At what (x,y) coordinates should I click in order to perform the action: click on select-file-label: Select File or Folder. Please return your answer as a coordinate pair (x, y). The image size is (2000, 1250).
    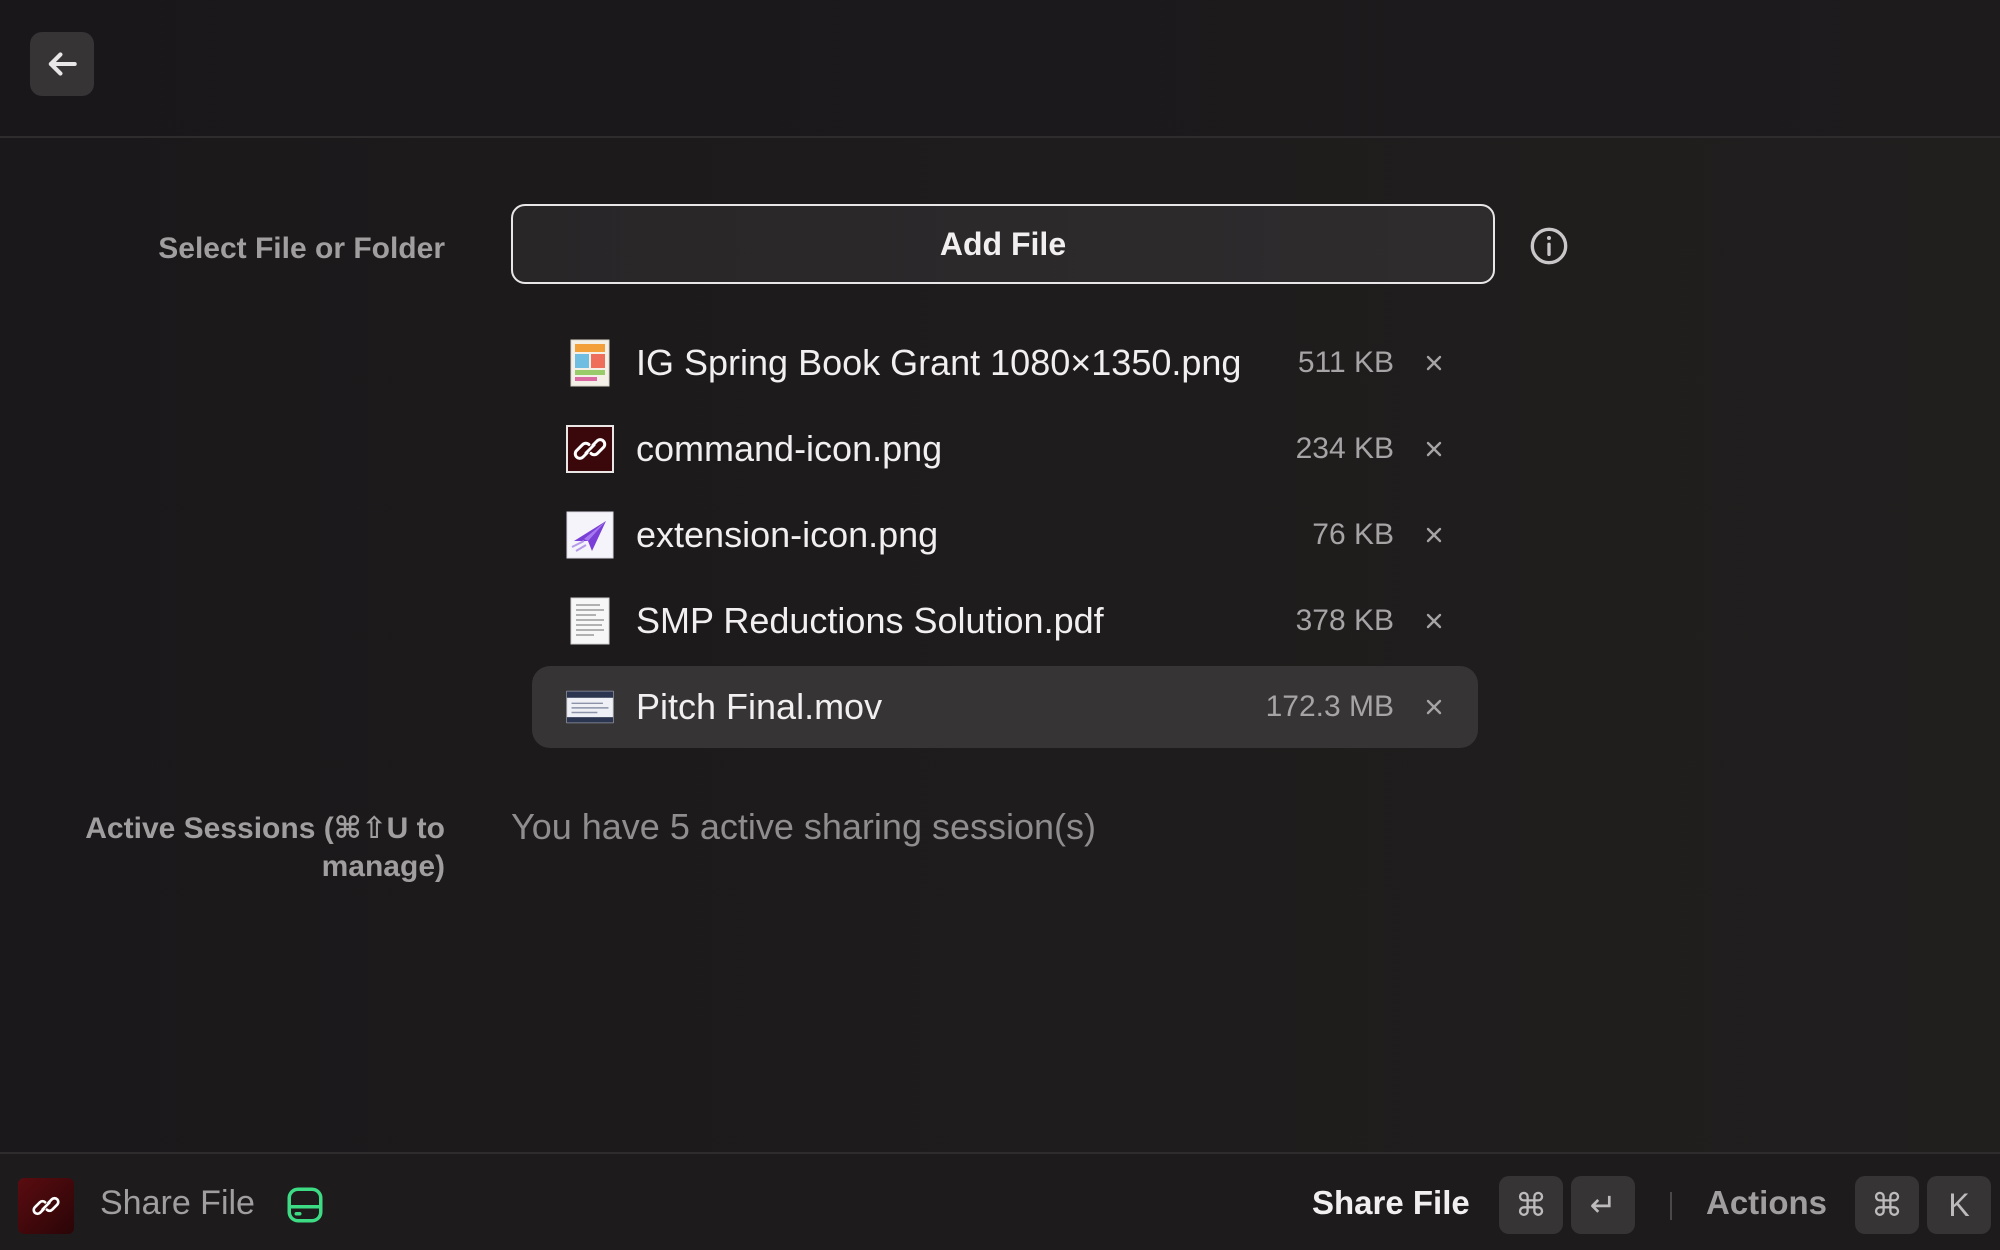
    Looking at the image, I should click on (301, 248).